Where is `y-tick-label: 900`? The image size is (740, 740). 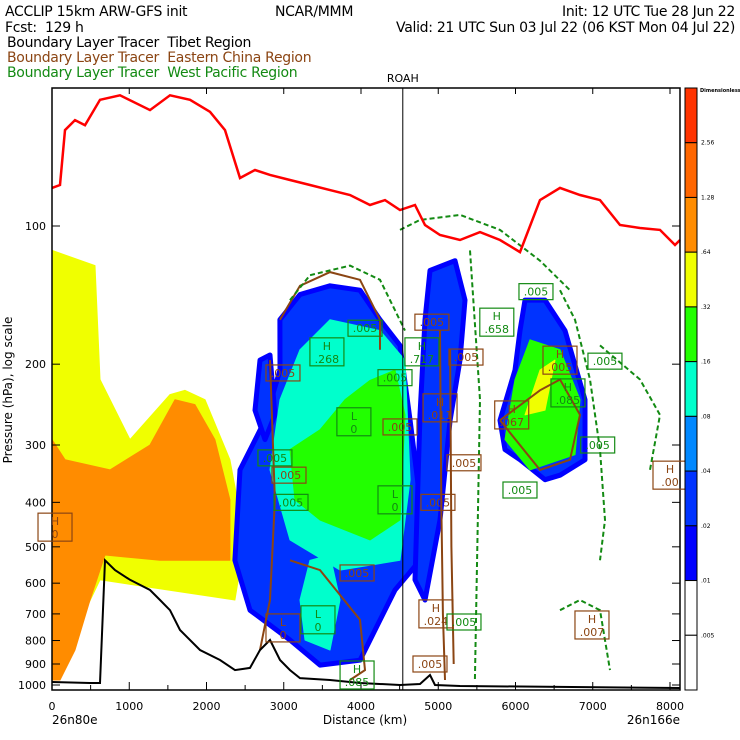 y-tick-label: 900 is located at coordinates (35, 664).